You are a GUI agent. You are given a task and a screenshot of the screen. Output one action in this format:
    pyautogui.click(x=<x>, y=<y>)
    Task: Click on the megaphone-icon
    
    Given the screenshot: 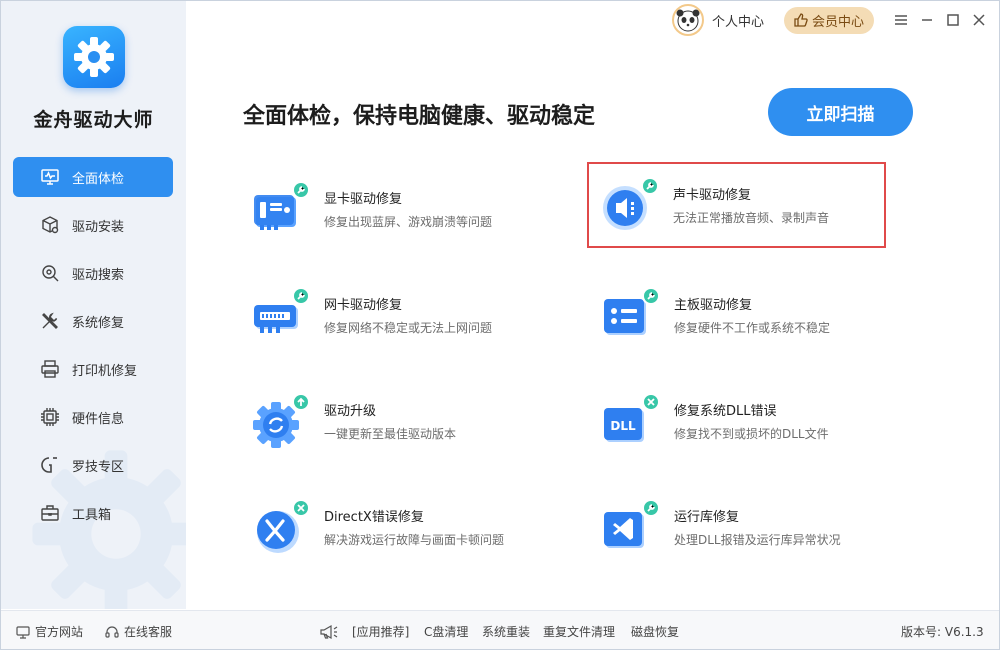 What is the action you would take?
    pyautogui.click(x=329, y=632)
    